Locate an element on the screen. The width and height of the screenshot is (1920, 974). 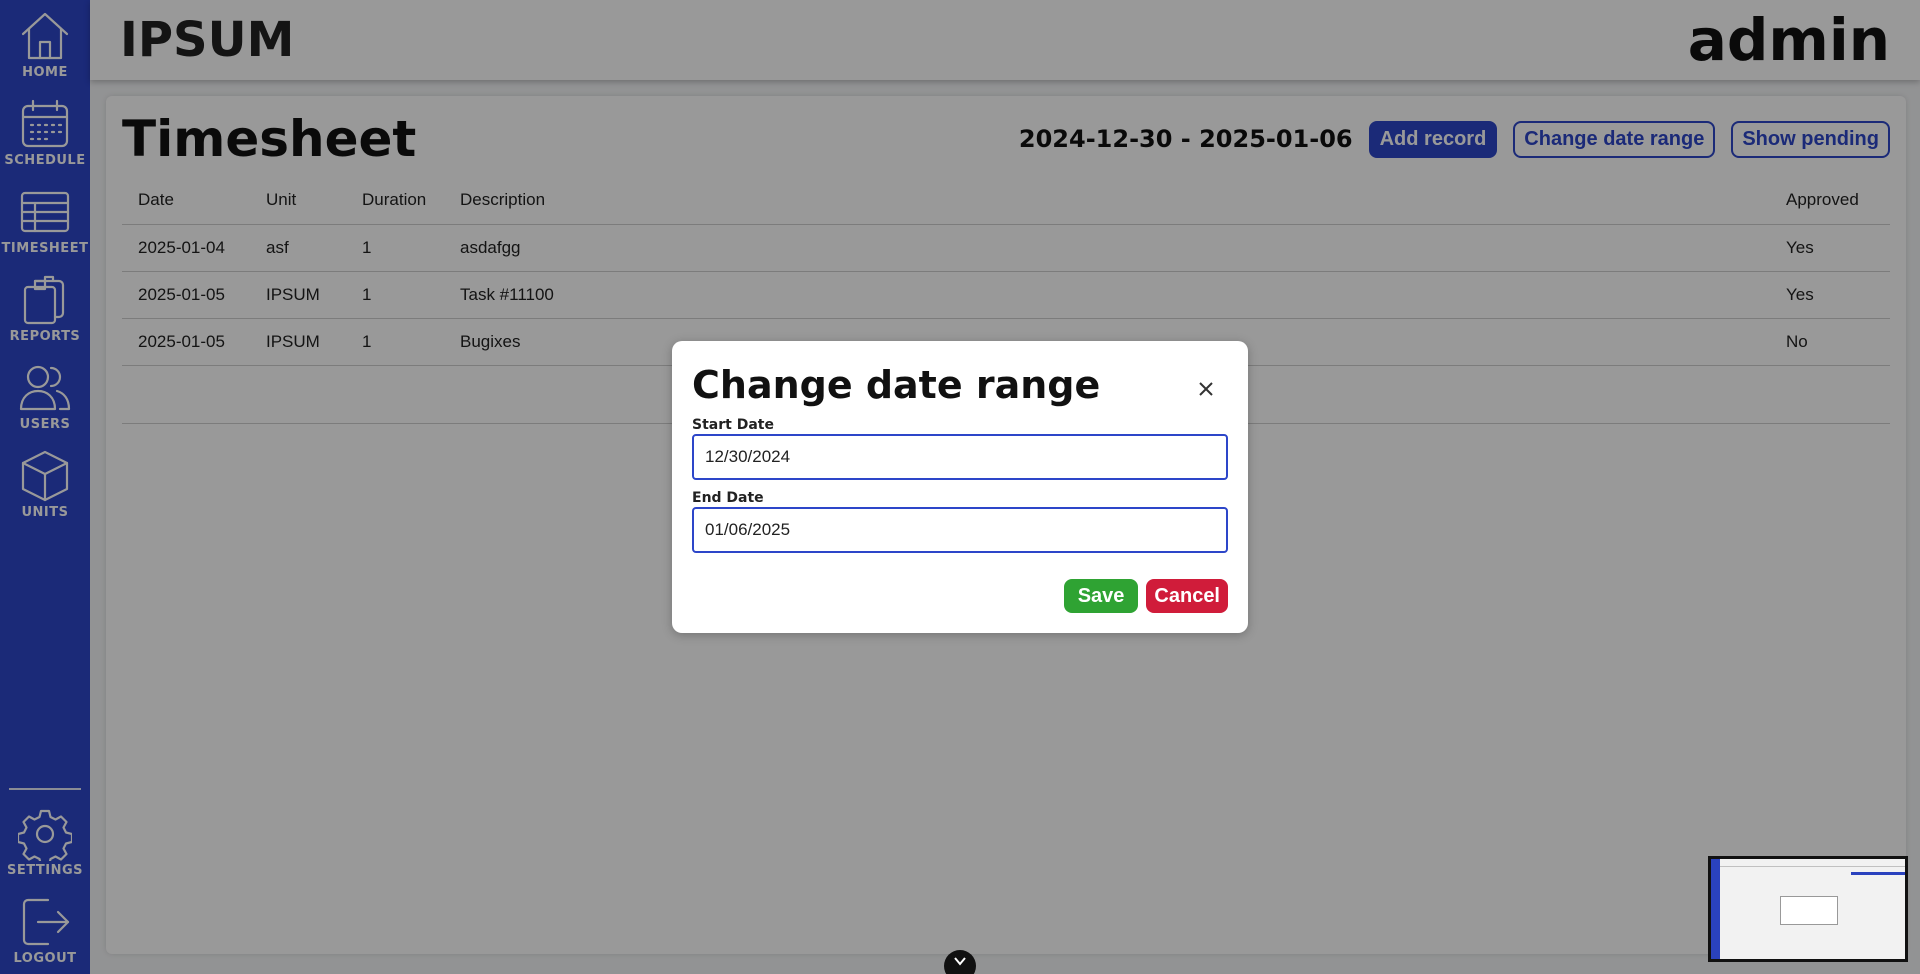
screen-minimap is located at coordinates (1808, 909).